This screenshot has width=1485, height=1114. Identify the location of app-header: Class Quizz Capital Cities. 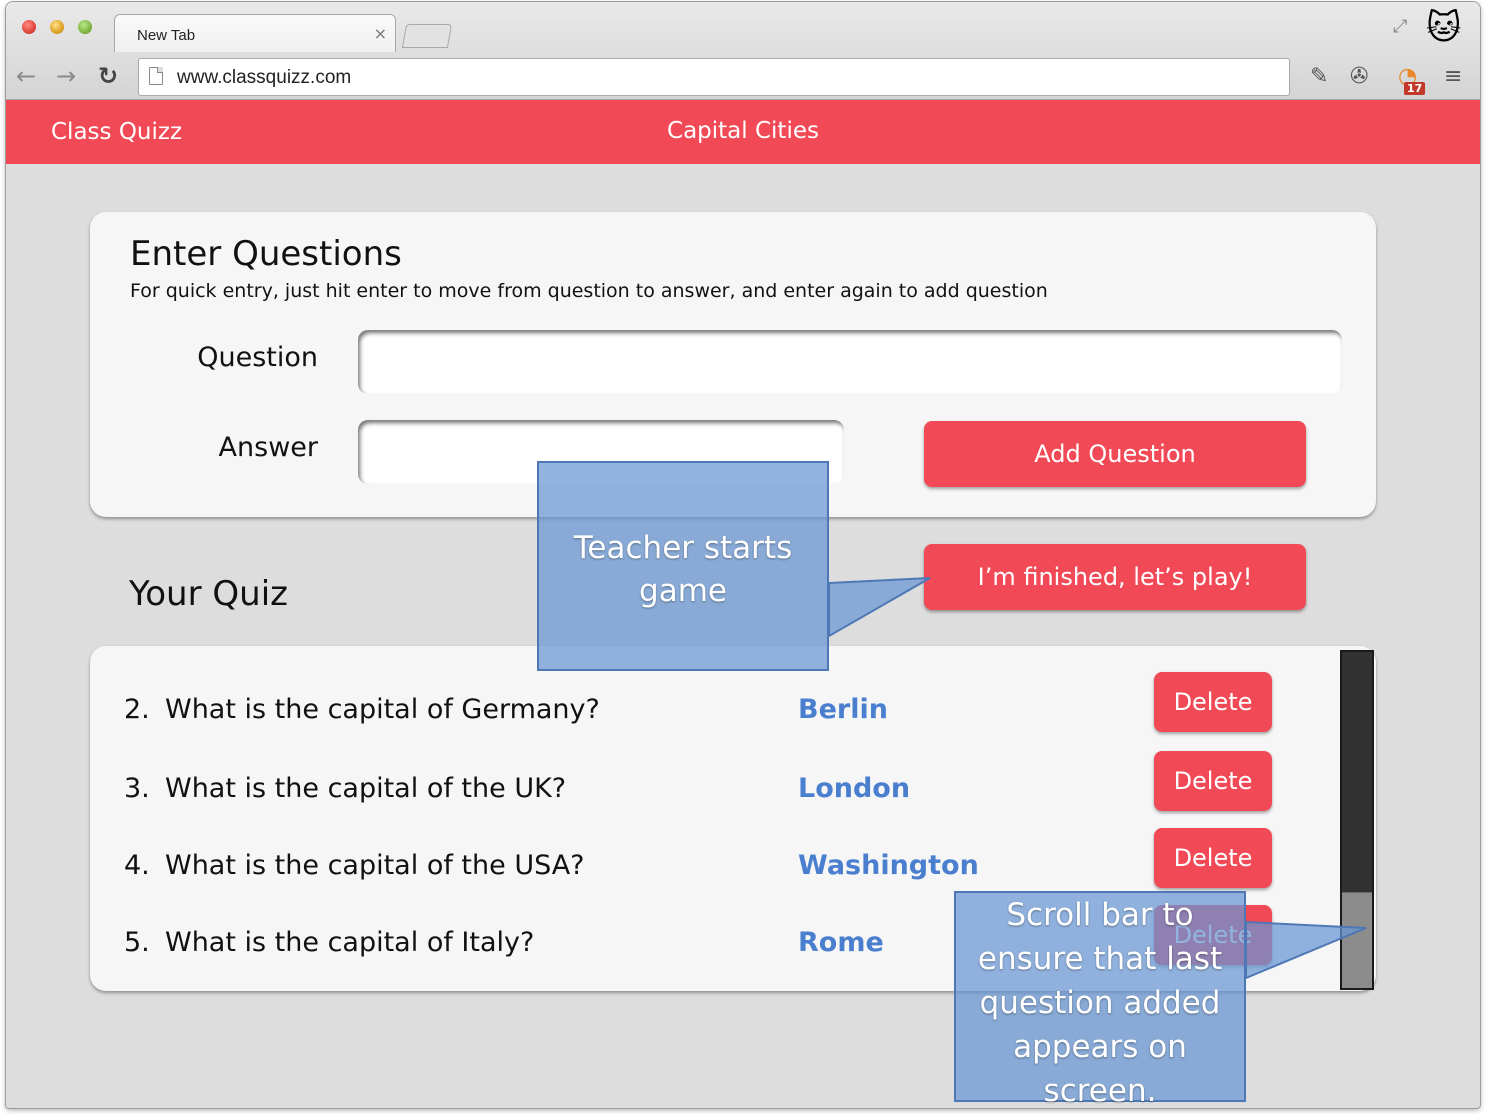
(743, 132).